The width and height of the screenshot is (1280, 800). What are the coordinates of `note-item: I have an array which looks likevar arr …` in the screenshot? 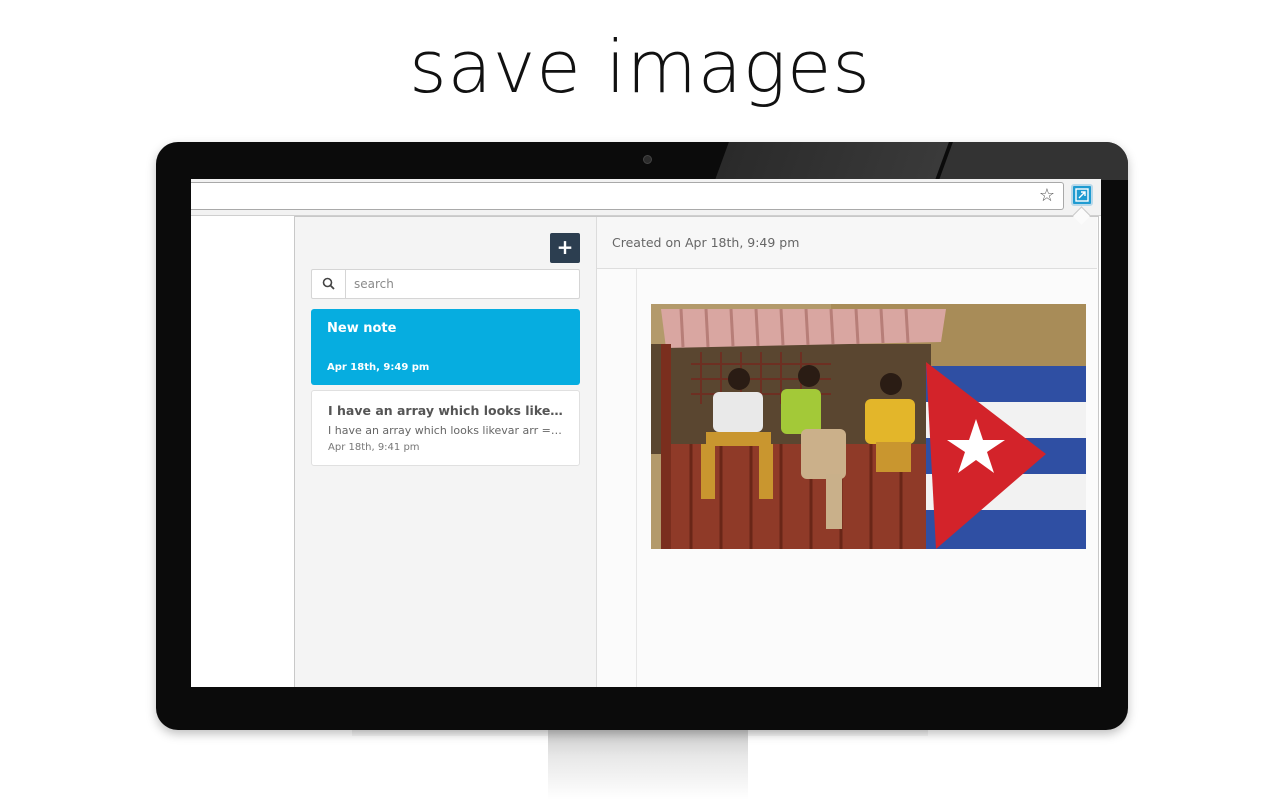 It's located at (445, 428).